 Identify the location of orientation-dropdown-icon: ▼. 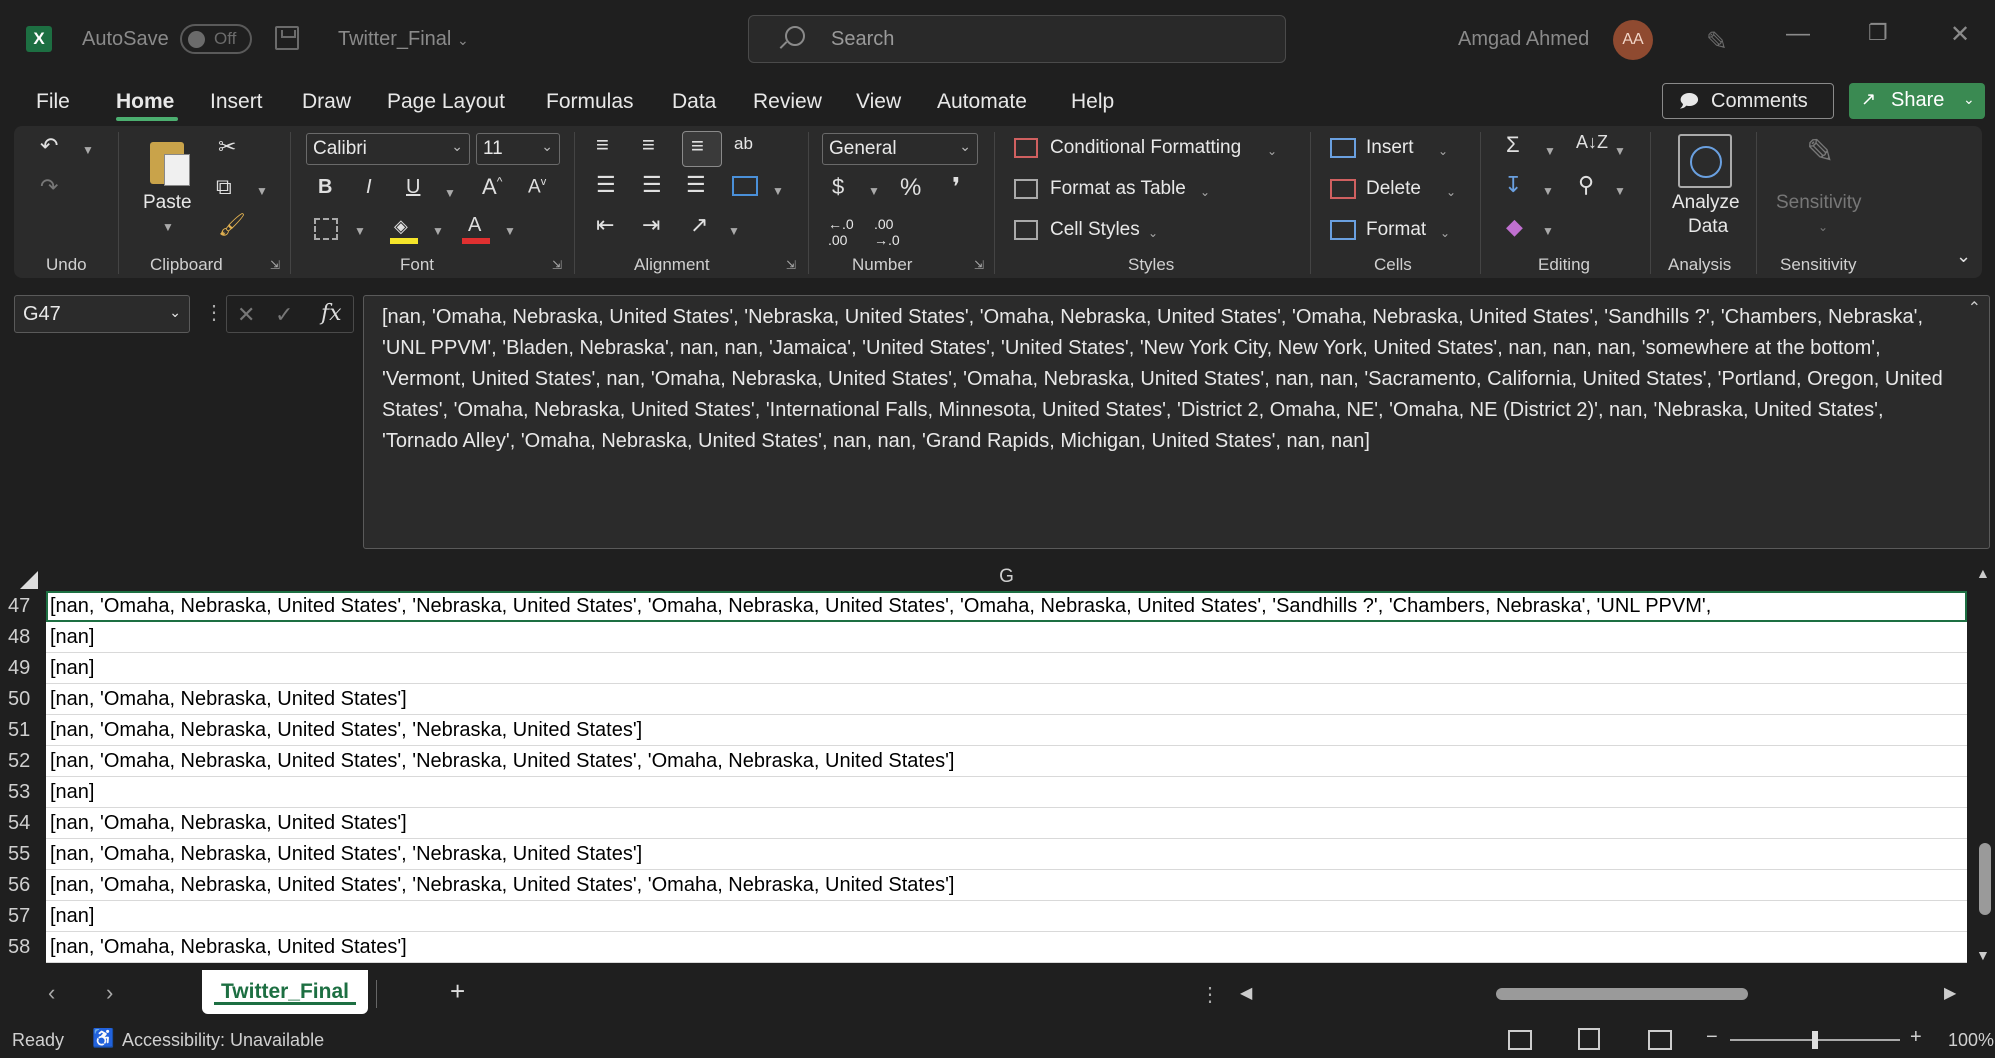
(734, 231).